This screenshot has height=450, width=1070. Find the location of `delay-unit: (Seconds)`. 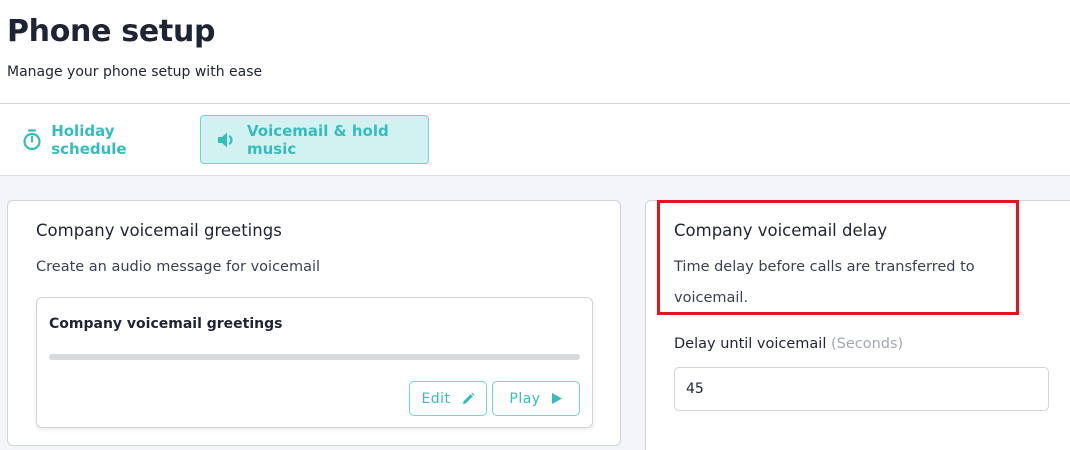

delay-unit: (Seconds) is located at coordinates (867, 344).